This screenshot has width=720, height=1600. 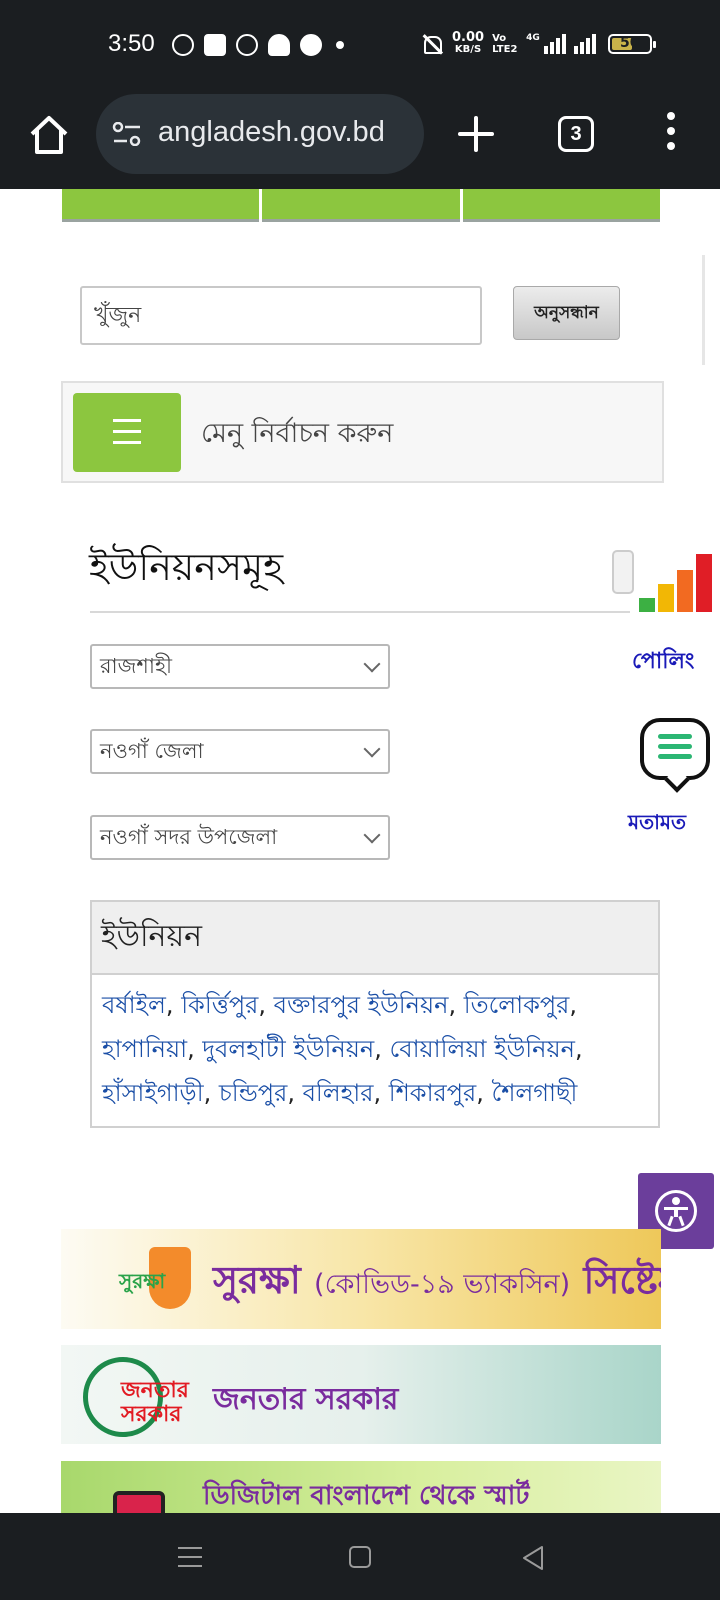 I want to click on status-time: 3:50, so click(x=131, y=43).